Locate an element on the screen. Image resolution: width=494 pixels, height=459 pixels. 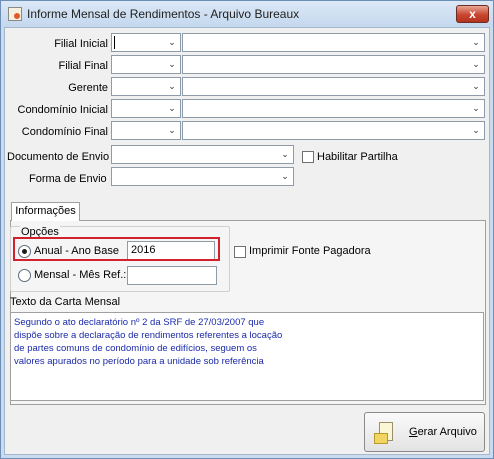
label-texto-carta: Texto da Carta Mensal is located at coordinates (65, 302).